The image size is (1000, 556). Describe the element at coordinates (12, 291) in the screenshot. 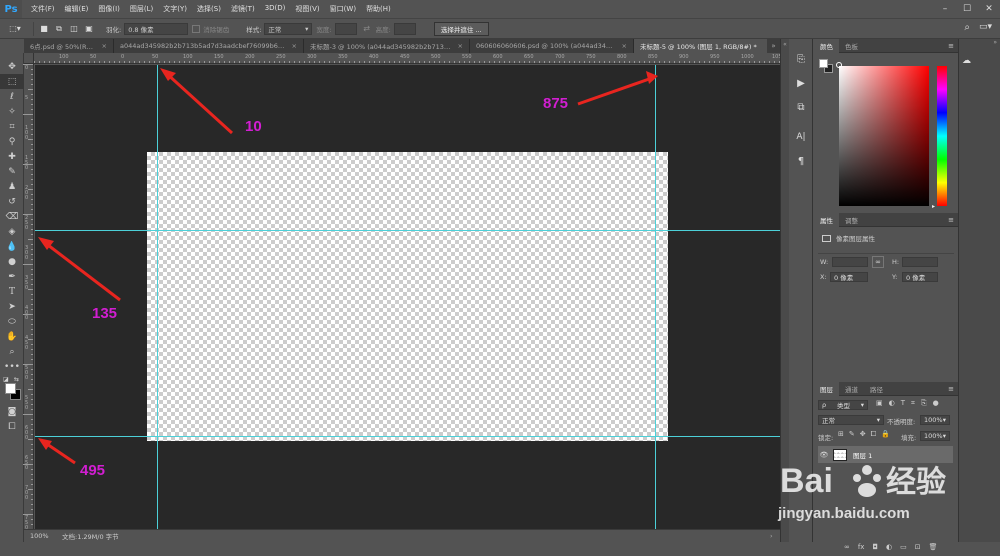

I see `type-tool-icon: T` at that location.